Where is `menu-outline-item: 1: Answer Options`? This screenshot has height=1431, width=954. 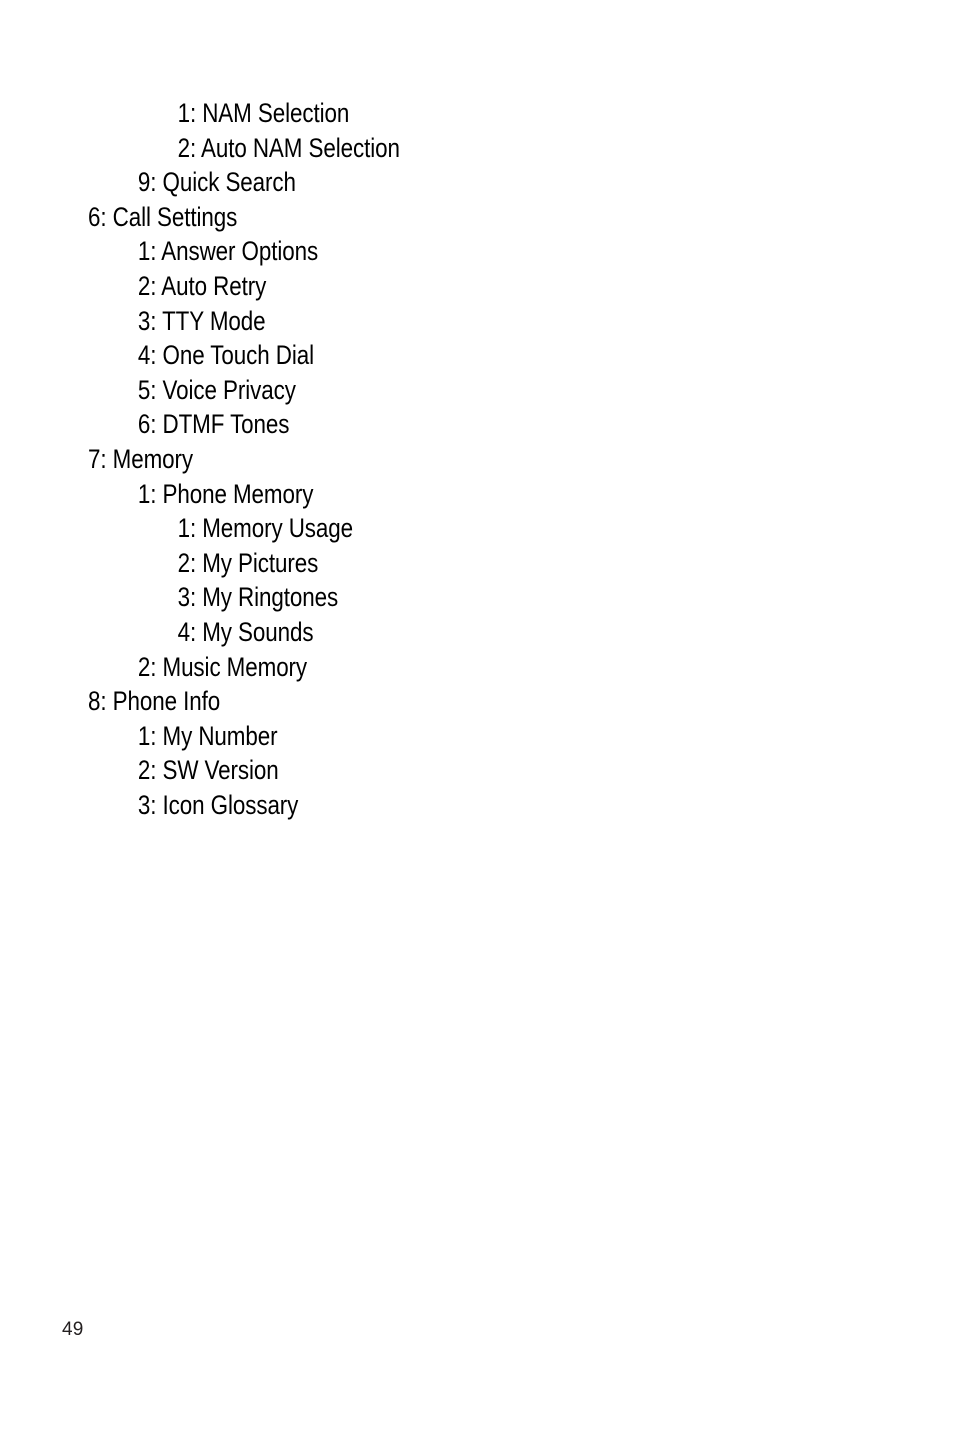
menu-outline-item: 1: Answer Options is located at coordinates (228, 251).